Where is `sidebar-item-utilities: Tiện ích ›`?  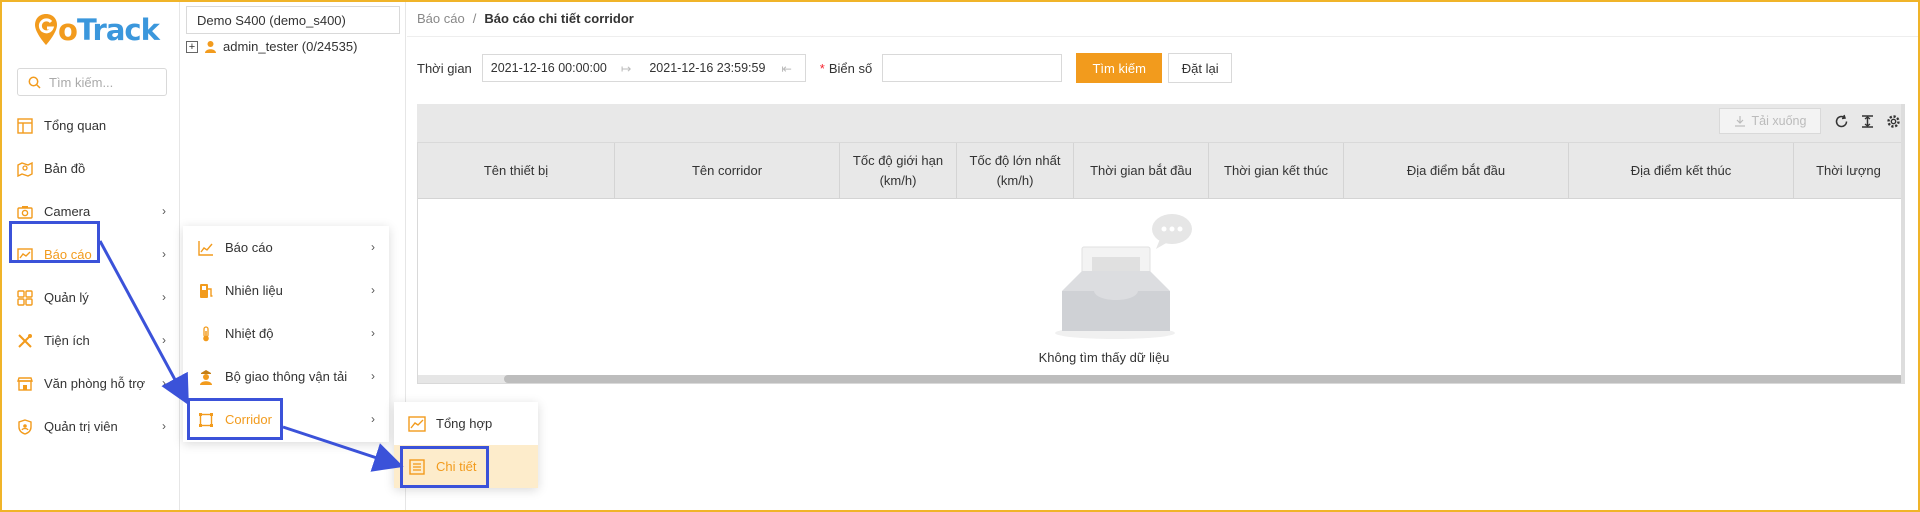 sidebar-item-utilities: Tiện ích › is located at coordinates (91, 340).